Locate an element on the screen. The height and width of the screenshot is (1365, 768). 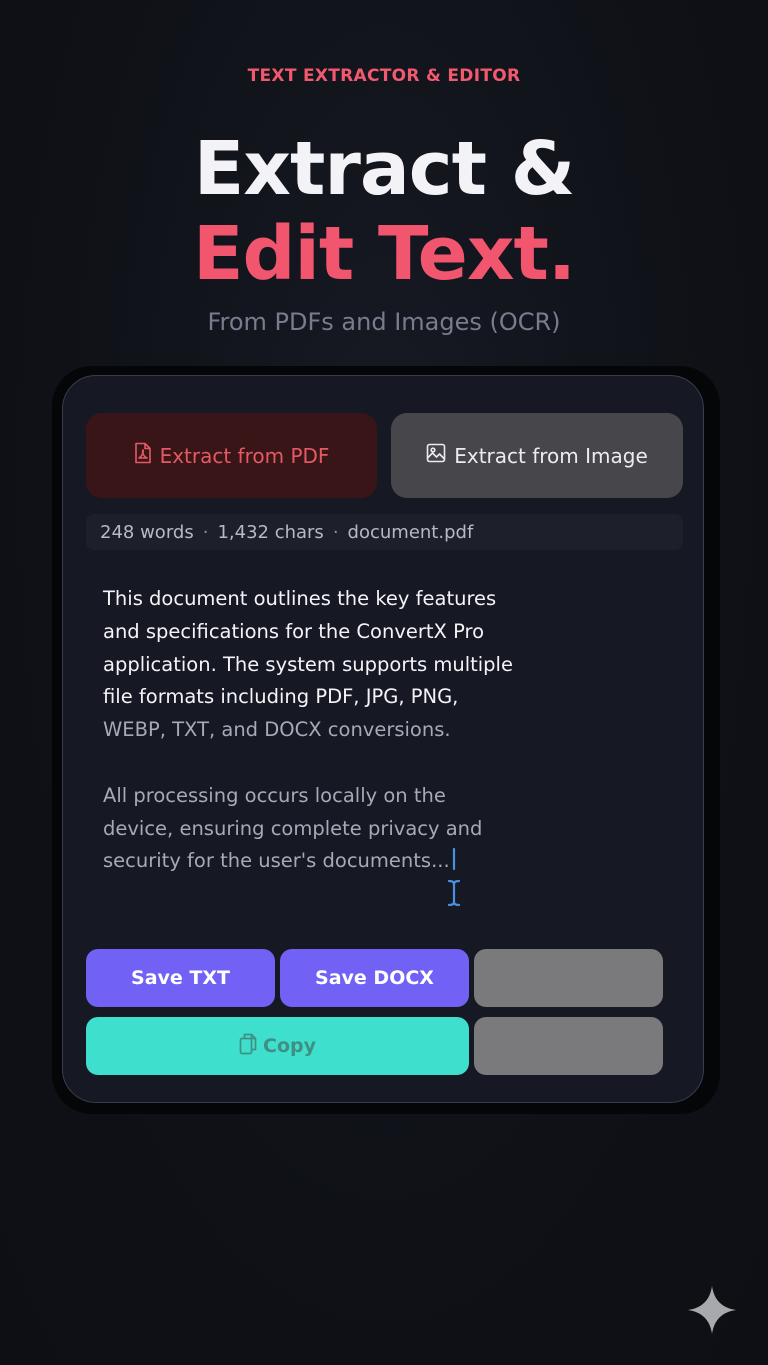
copy-button-label: Copy is located at coordinates (289, 1046).